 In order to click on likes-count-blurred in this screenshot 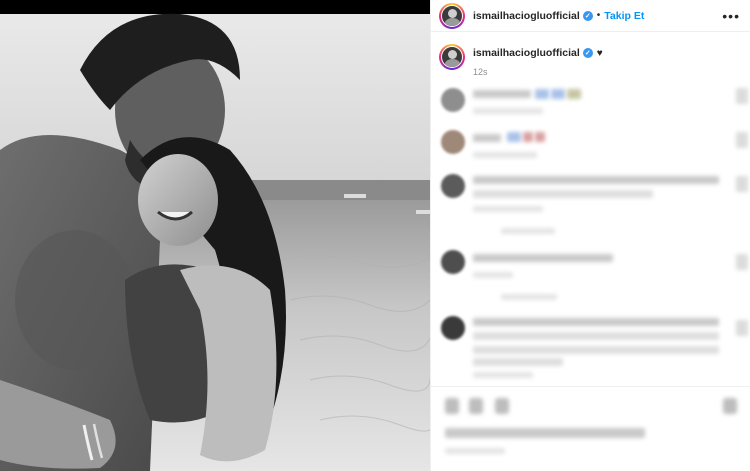, I will do `click(545, 433)`.